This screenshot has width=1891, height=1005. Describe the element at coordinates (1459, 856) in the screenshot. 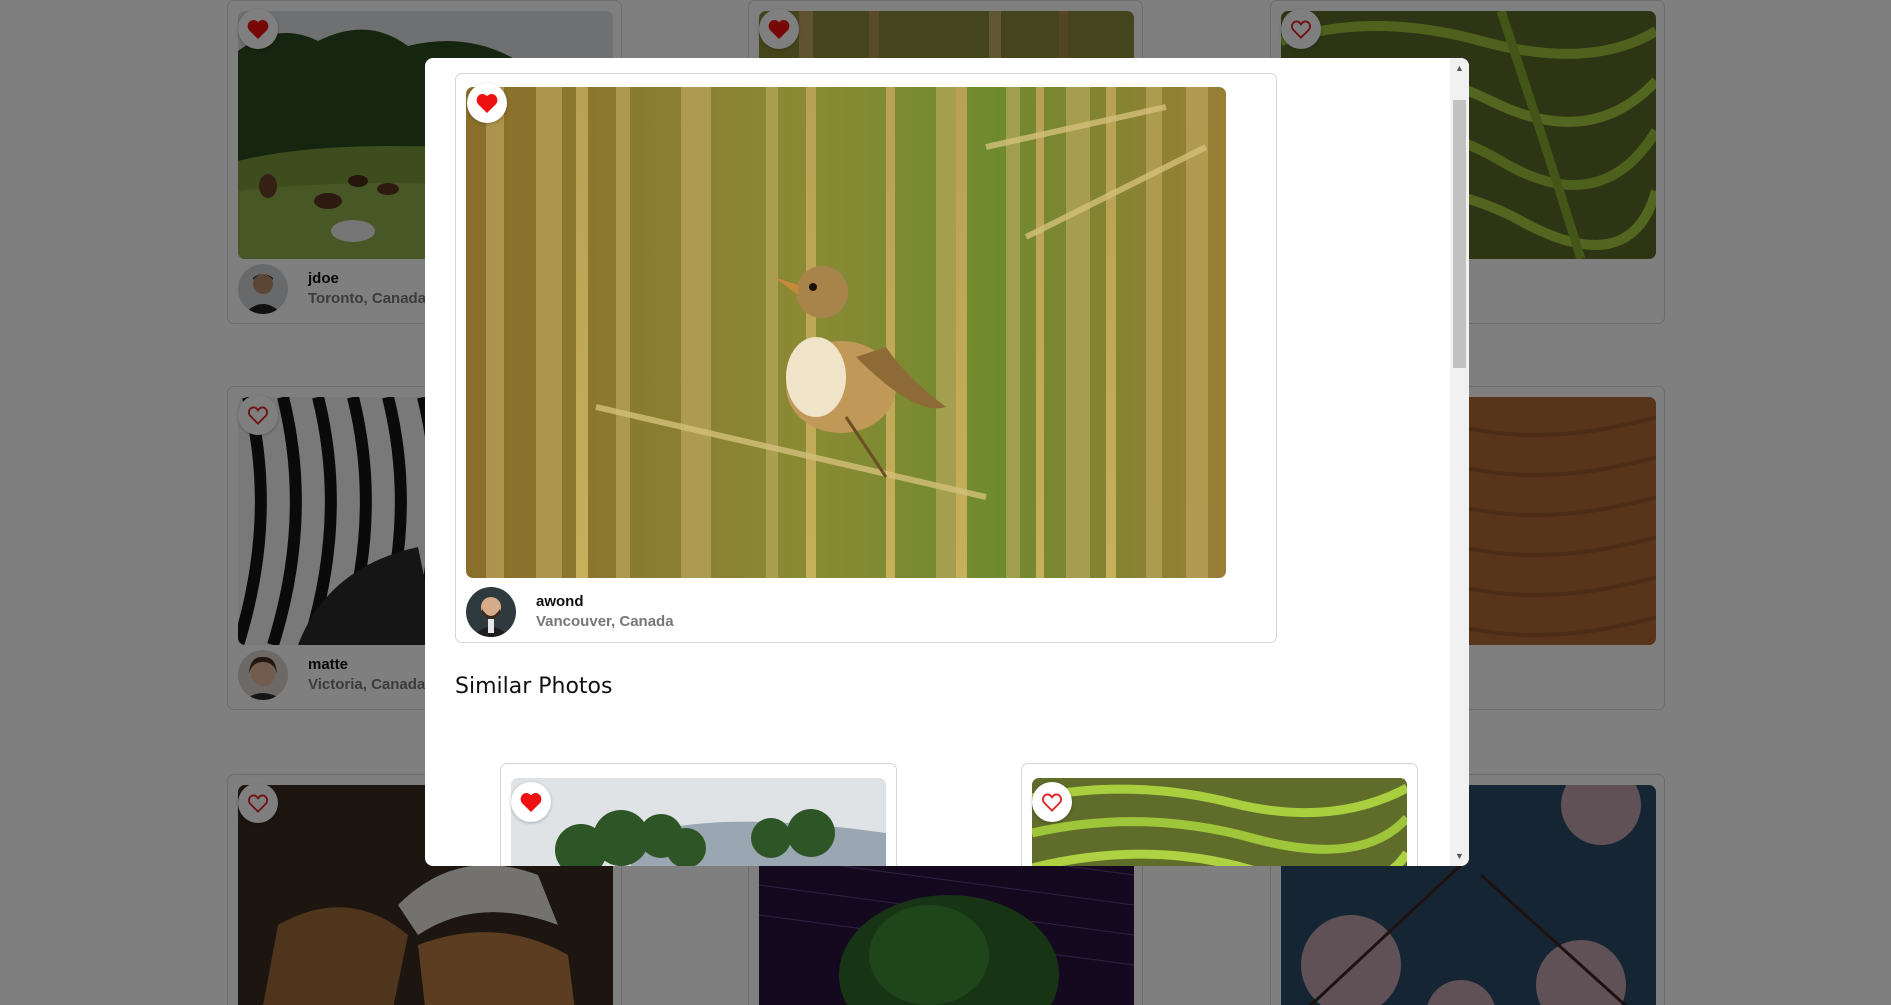

I see `chevron-down-icon: ▼` at that location.